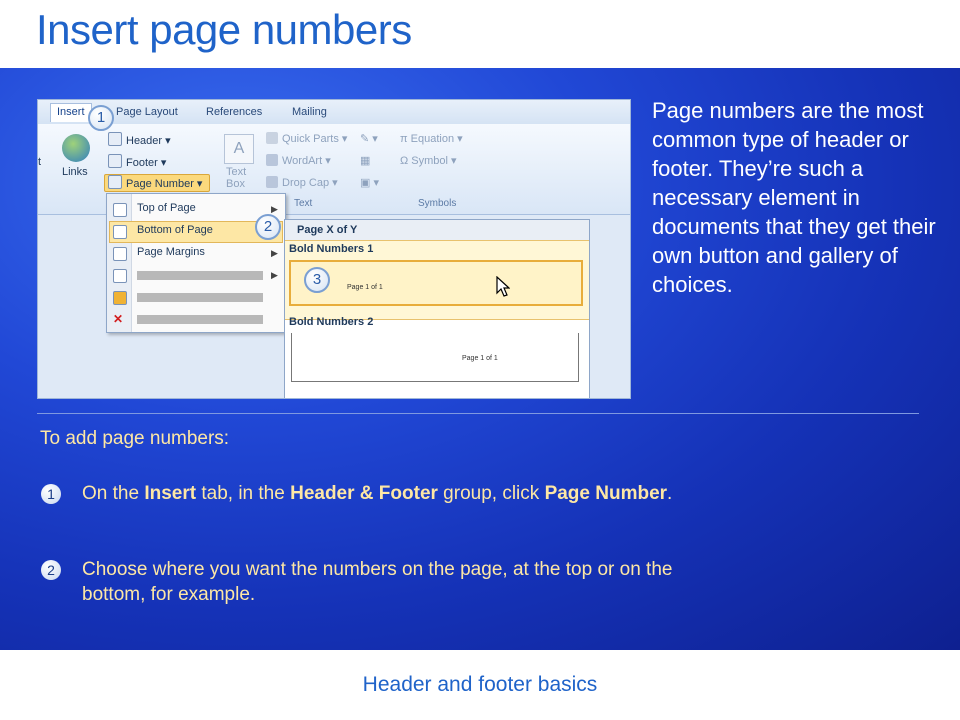 The height and width of the screenshot is (720, 960). Describe the element at coordinates (437, 230) in the screenshot. I see `gallery-header: Page X of Y` at that location.